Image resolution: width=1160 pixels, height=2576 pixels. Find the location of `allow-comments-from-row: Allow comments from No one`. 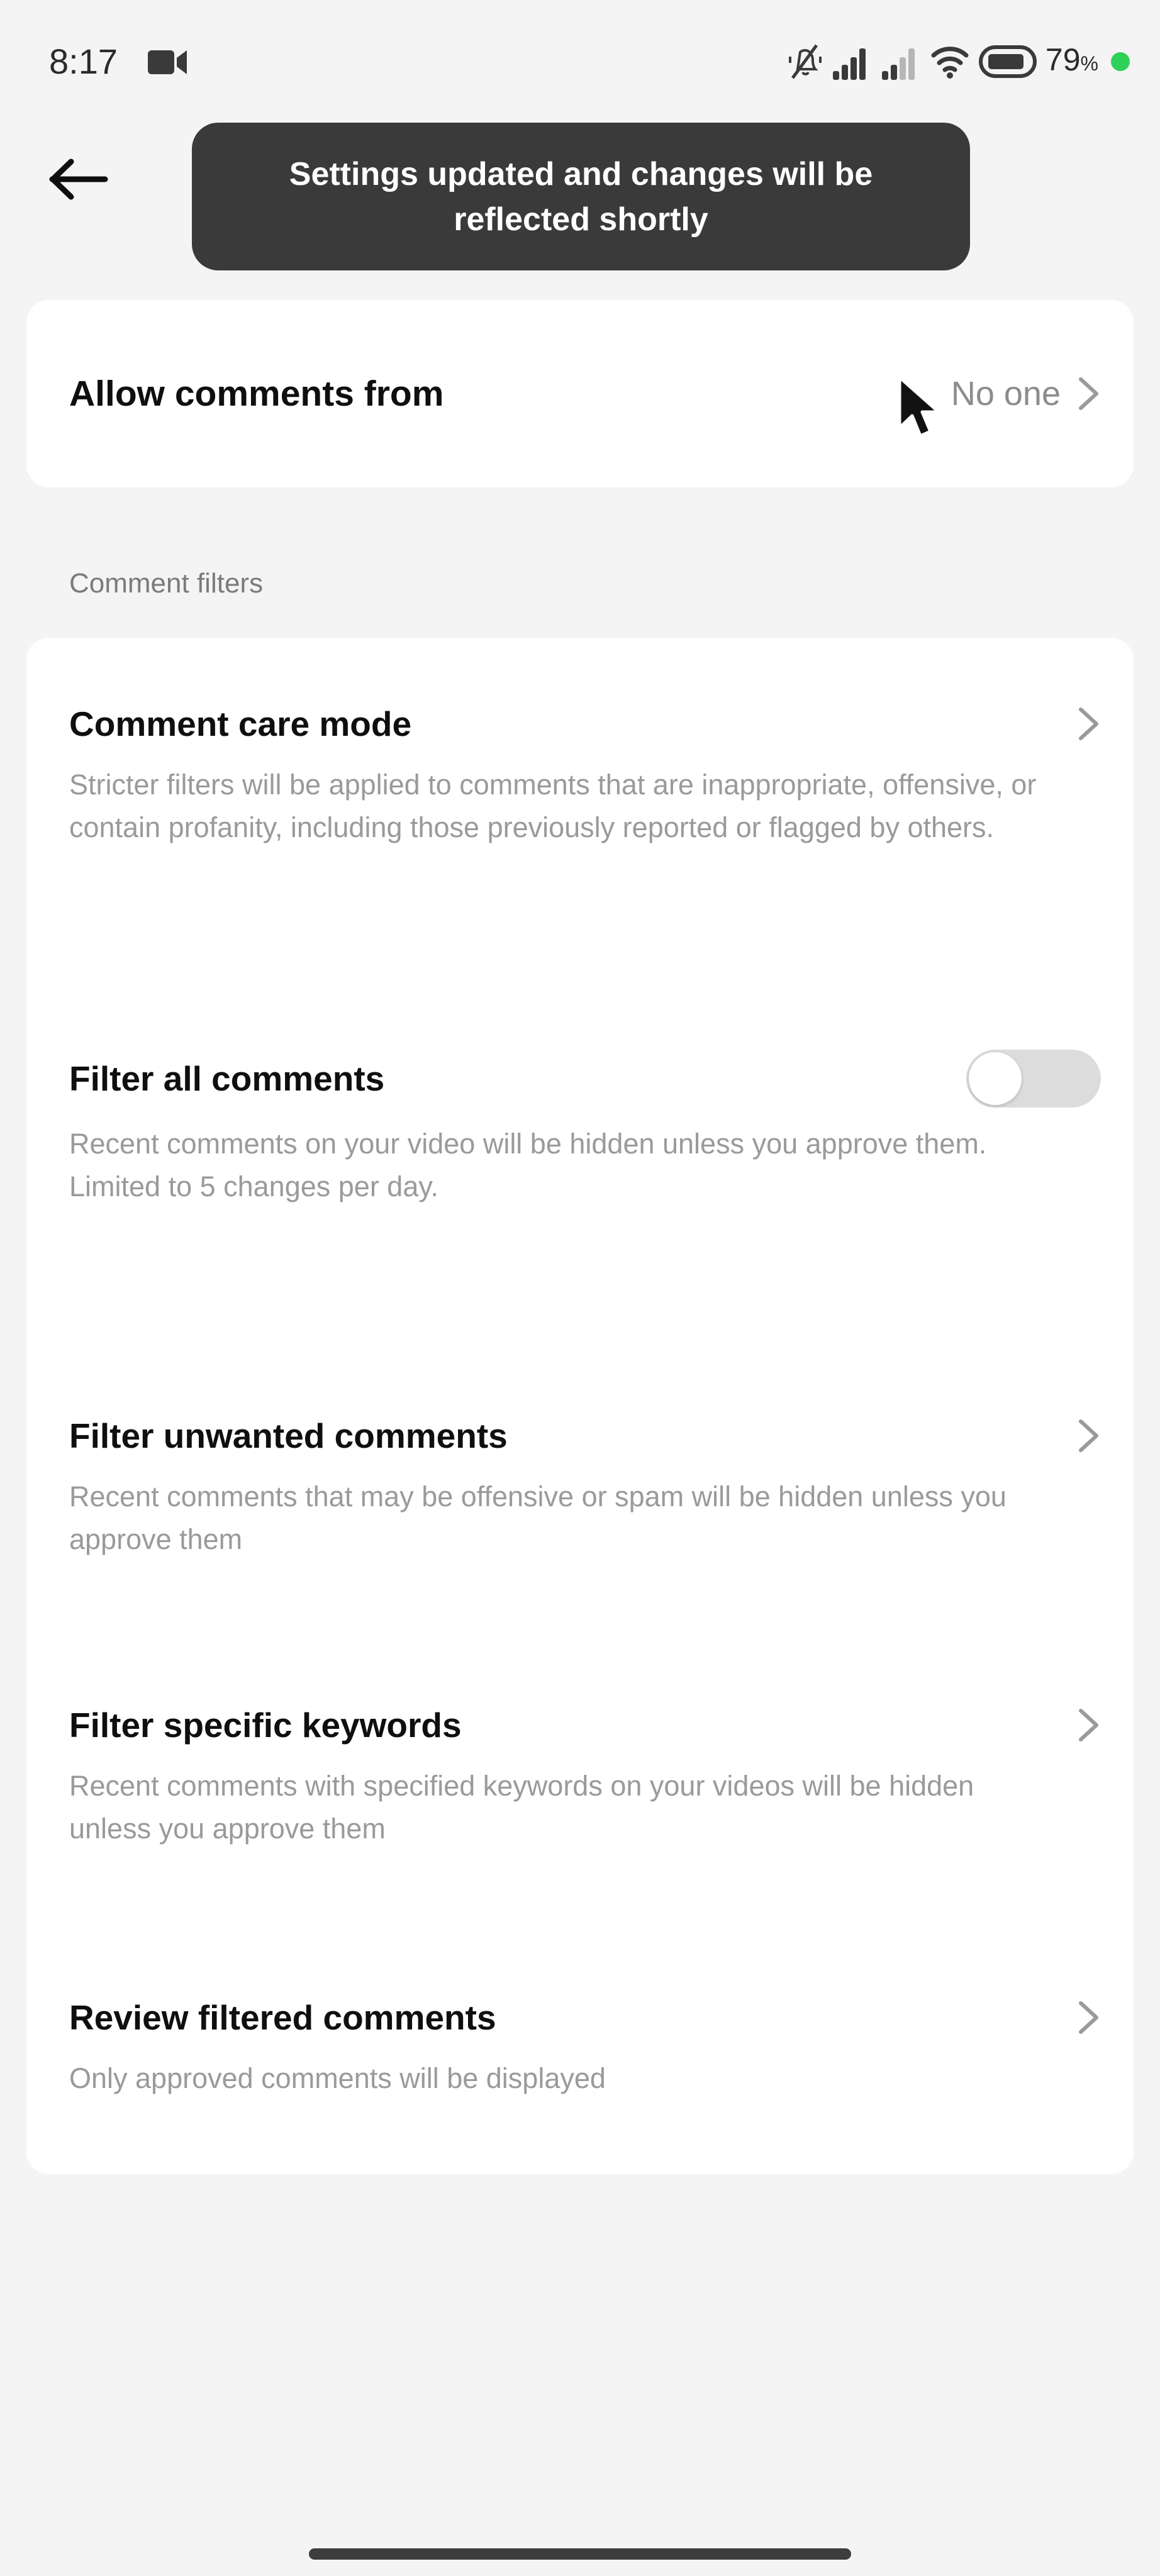

allow-comments-from-row: Allow comments from No one is located at coordinates (585, 393).